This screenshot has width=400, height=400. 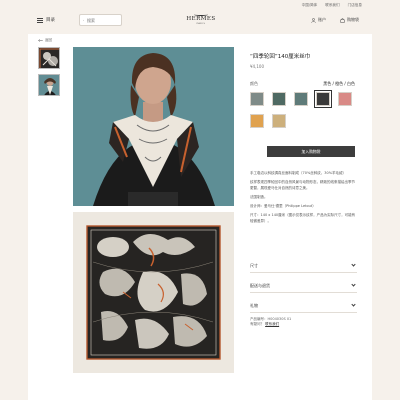 I want to click on brand-logo: HERMES PARIS, so click(x=201, y=19).